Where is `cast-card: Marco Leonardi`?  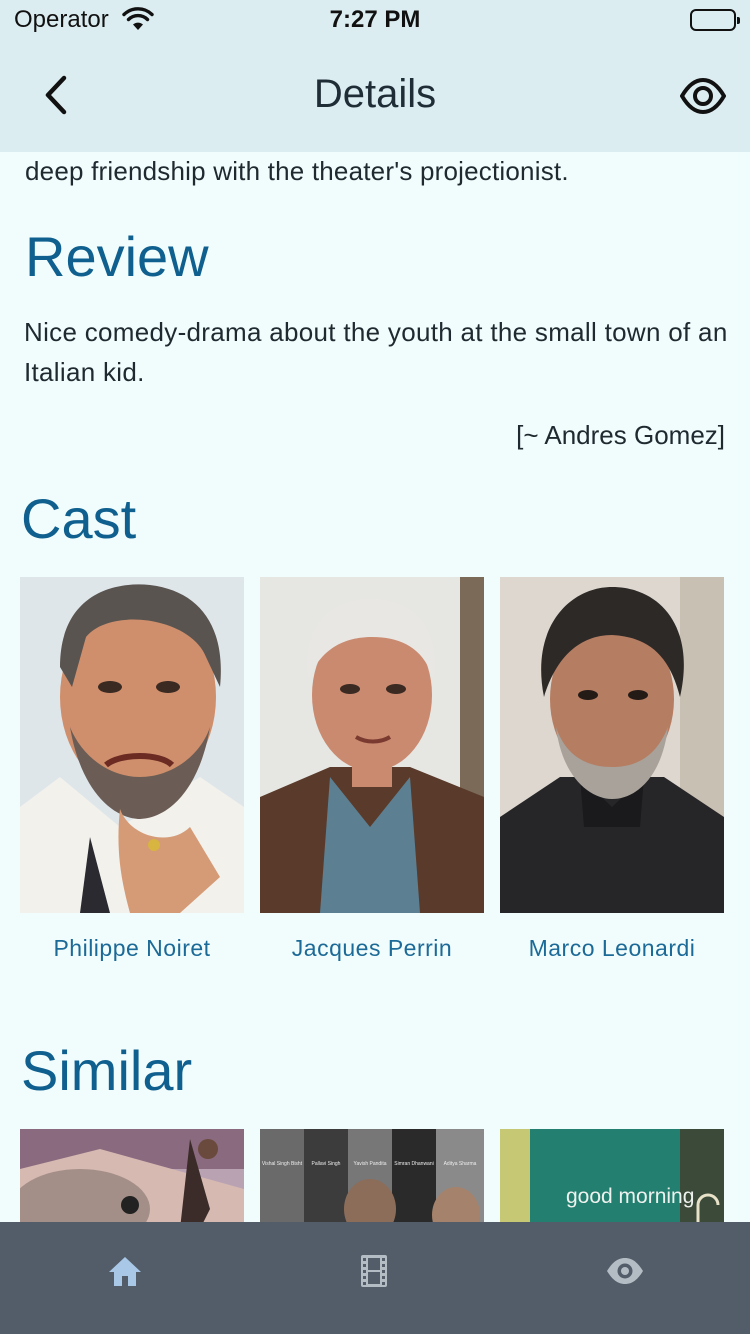
cast-card: Marco Leonardi is located at coordinates (612, 769).